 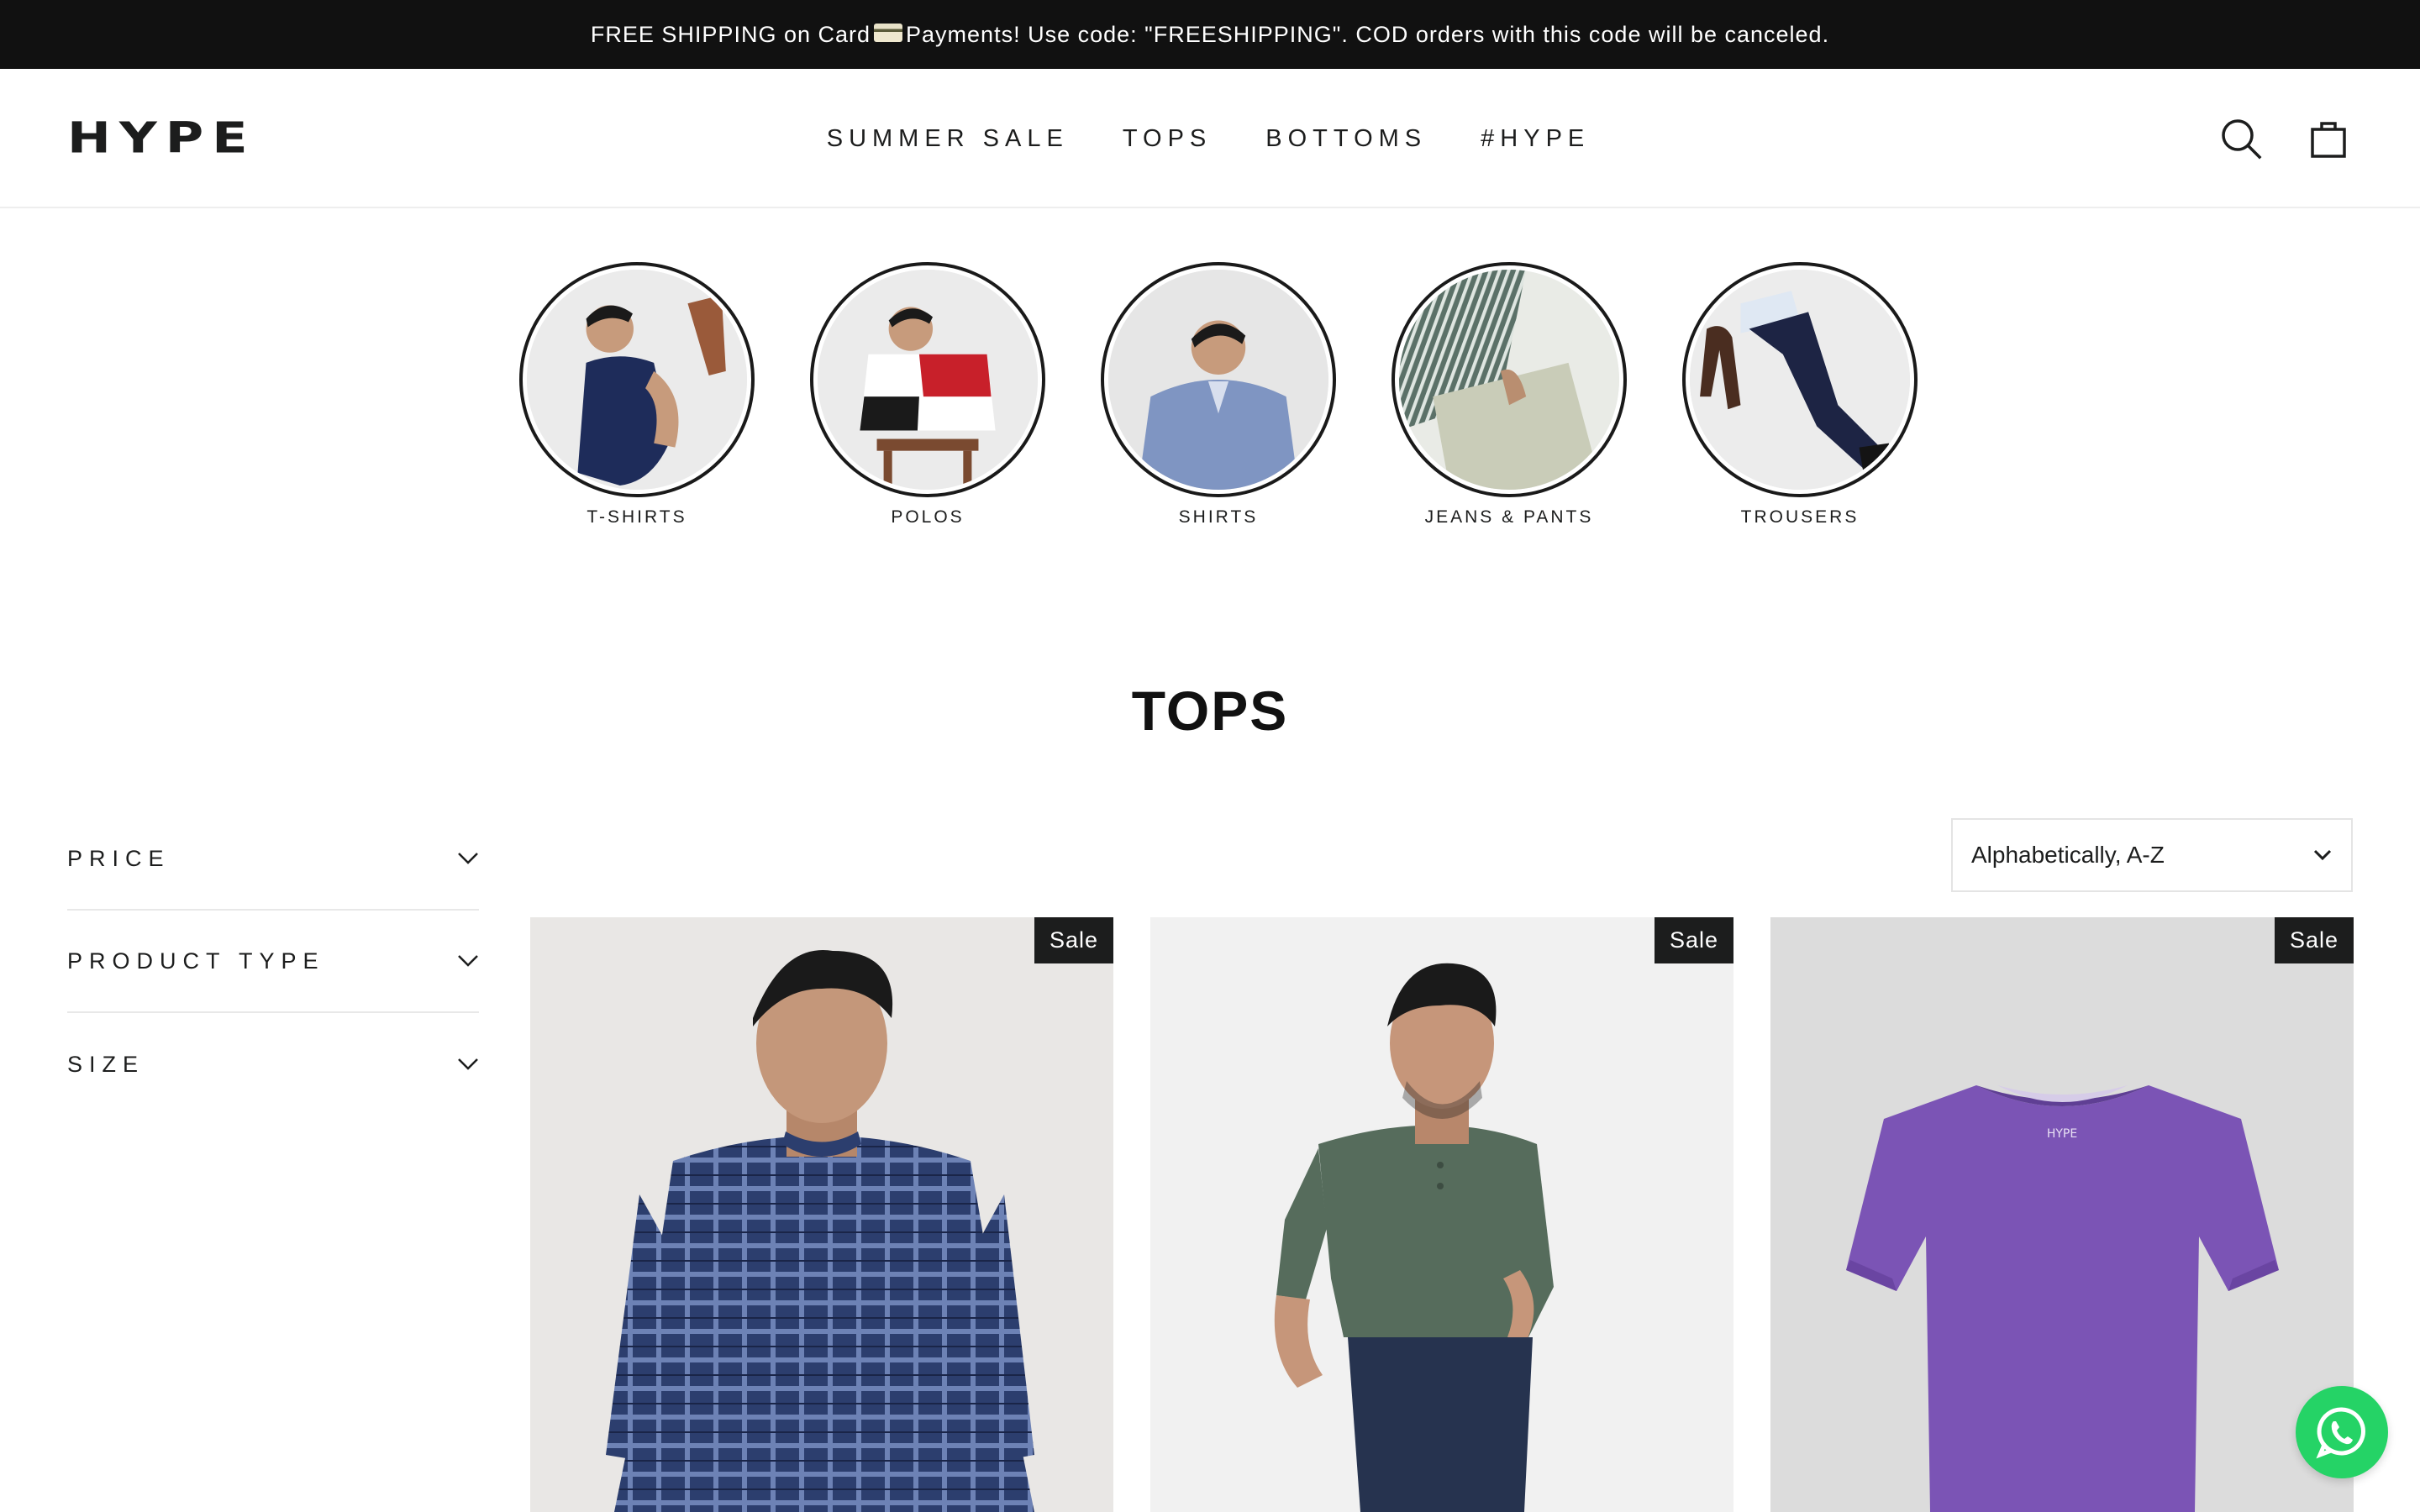 I want to click on collection-t-shirts: T-SHIRTS, so click(x=637, y=395).